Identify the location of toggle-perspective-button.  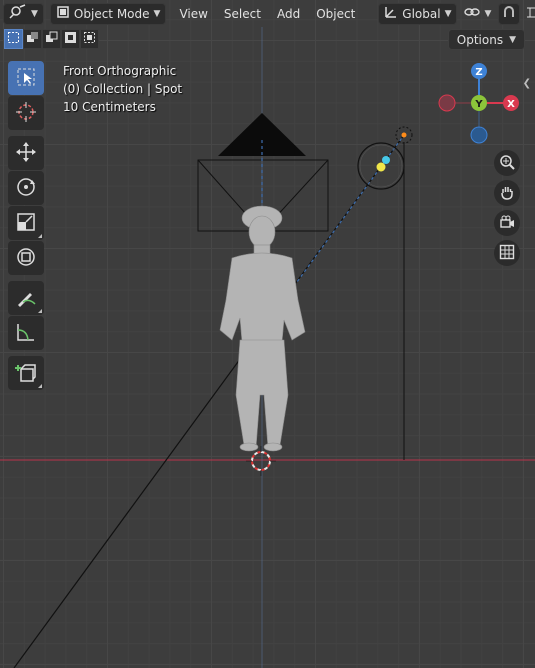
(507, 253).